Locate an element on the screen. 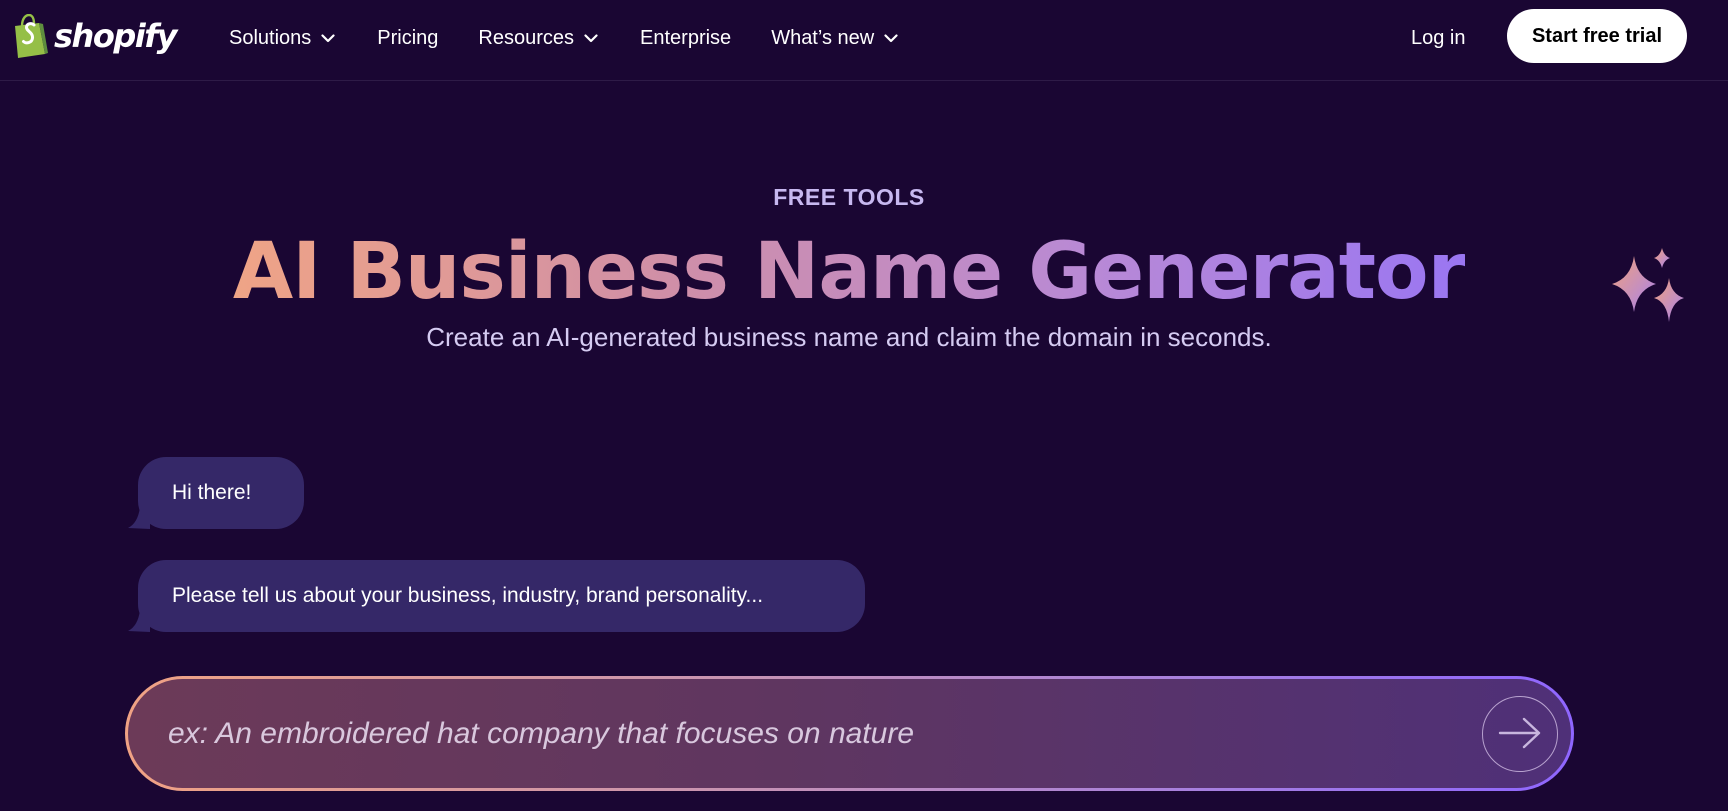  nav-item-pricing: Pricing is located at coordinates (407, 38).